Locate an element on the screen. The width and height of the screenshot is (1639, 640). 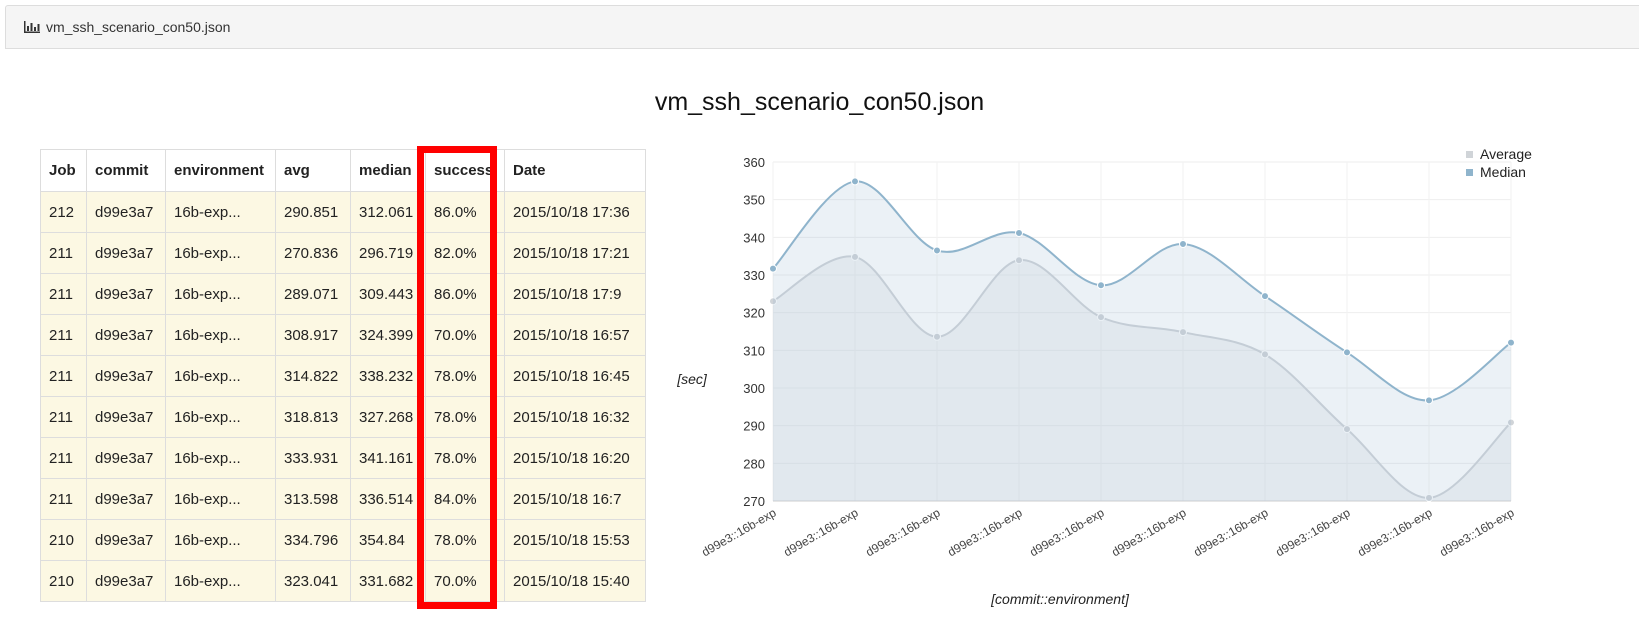
cell-date: 2015/10/18 15:40 is located at coordinates (575, 581).